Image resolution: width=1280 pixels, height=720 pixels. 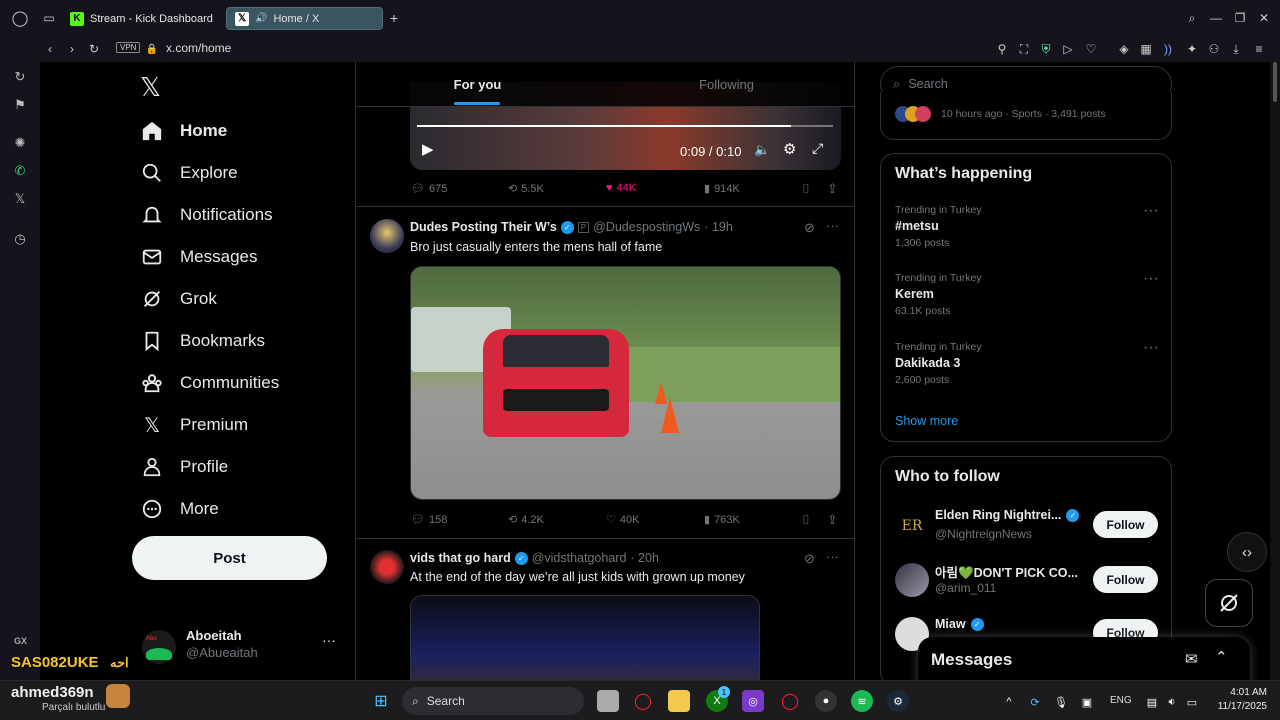 What do you see at coordinates (1026, 116) in the screenshot?
I see `news-card: 10 hours ago · Sports · 3,491 posts` at bounding box center [1026, 116].